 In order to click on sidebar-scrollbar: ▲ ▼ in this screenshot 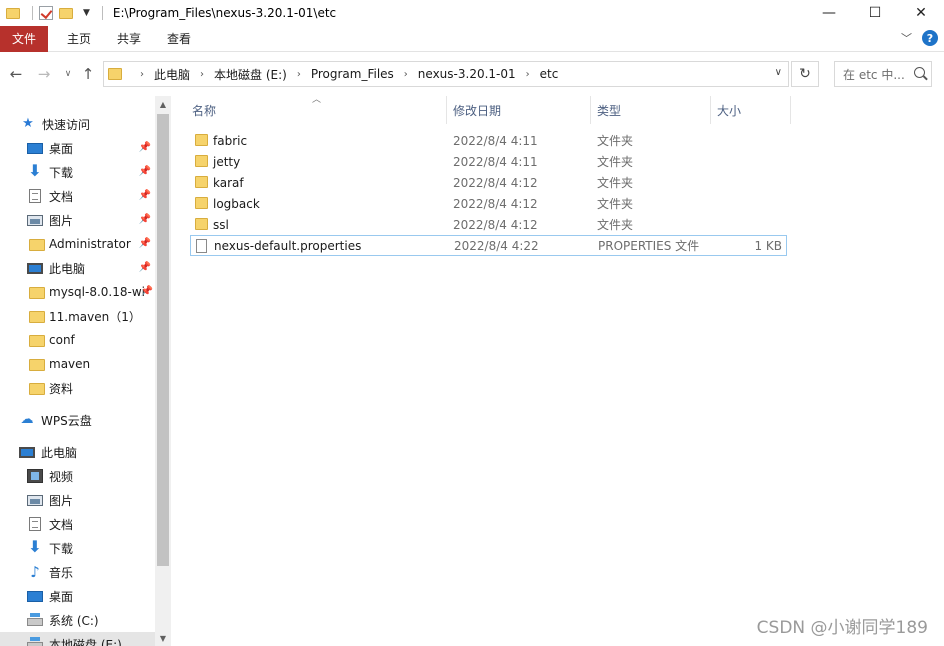, I will do `click(163, 371)`.